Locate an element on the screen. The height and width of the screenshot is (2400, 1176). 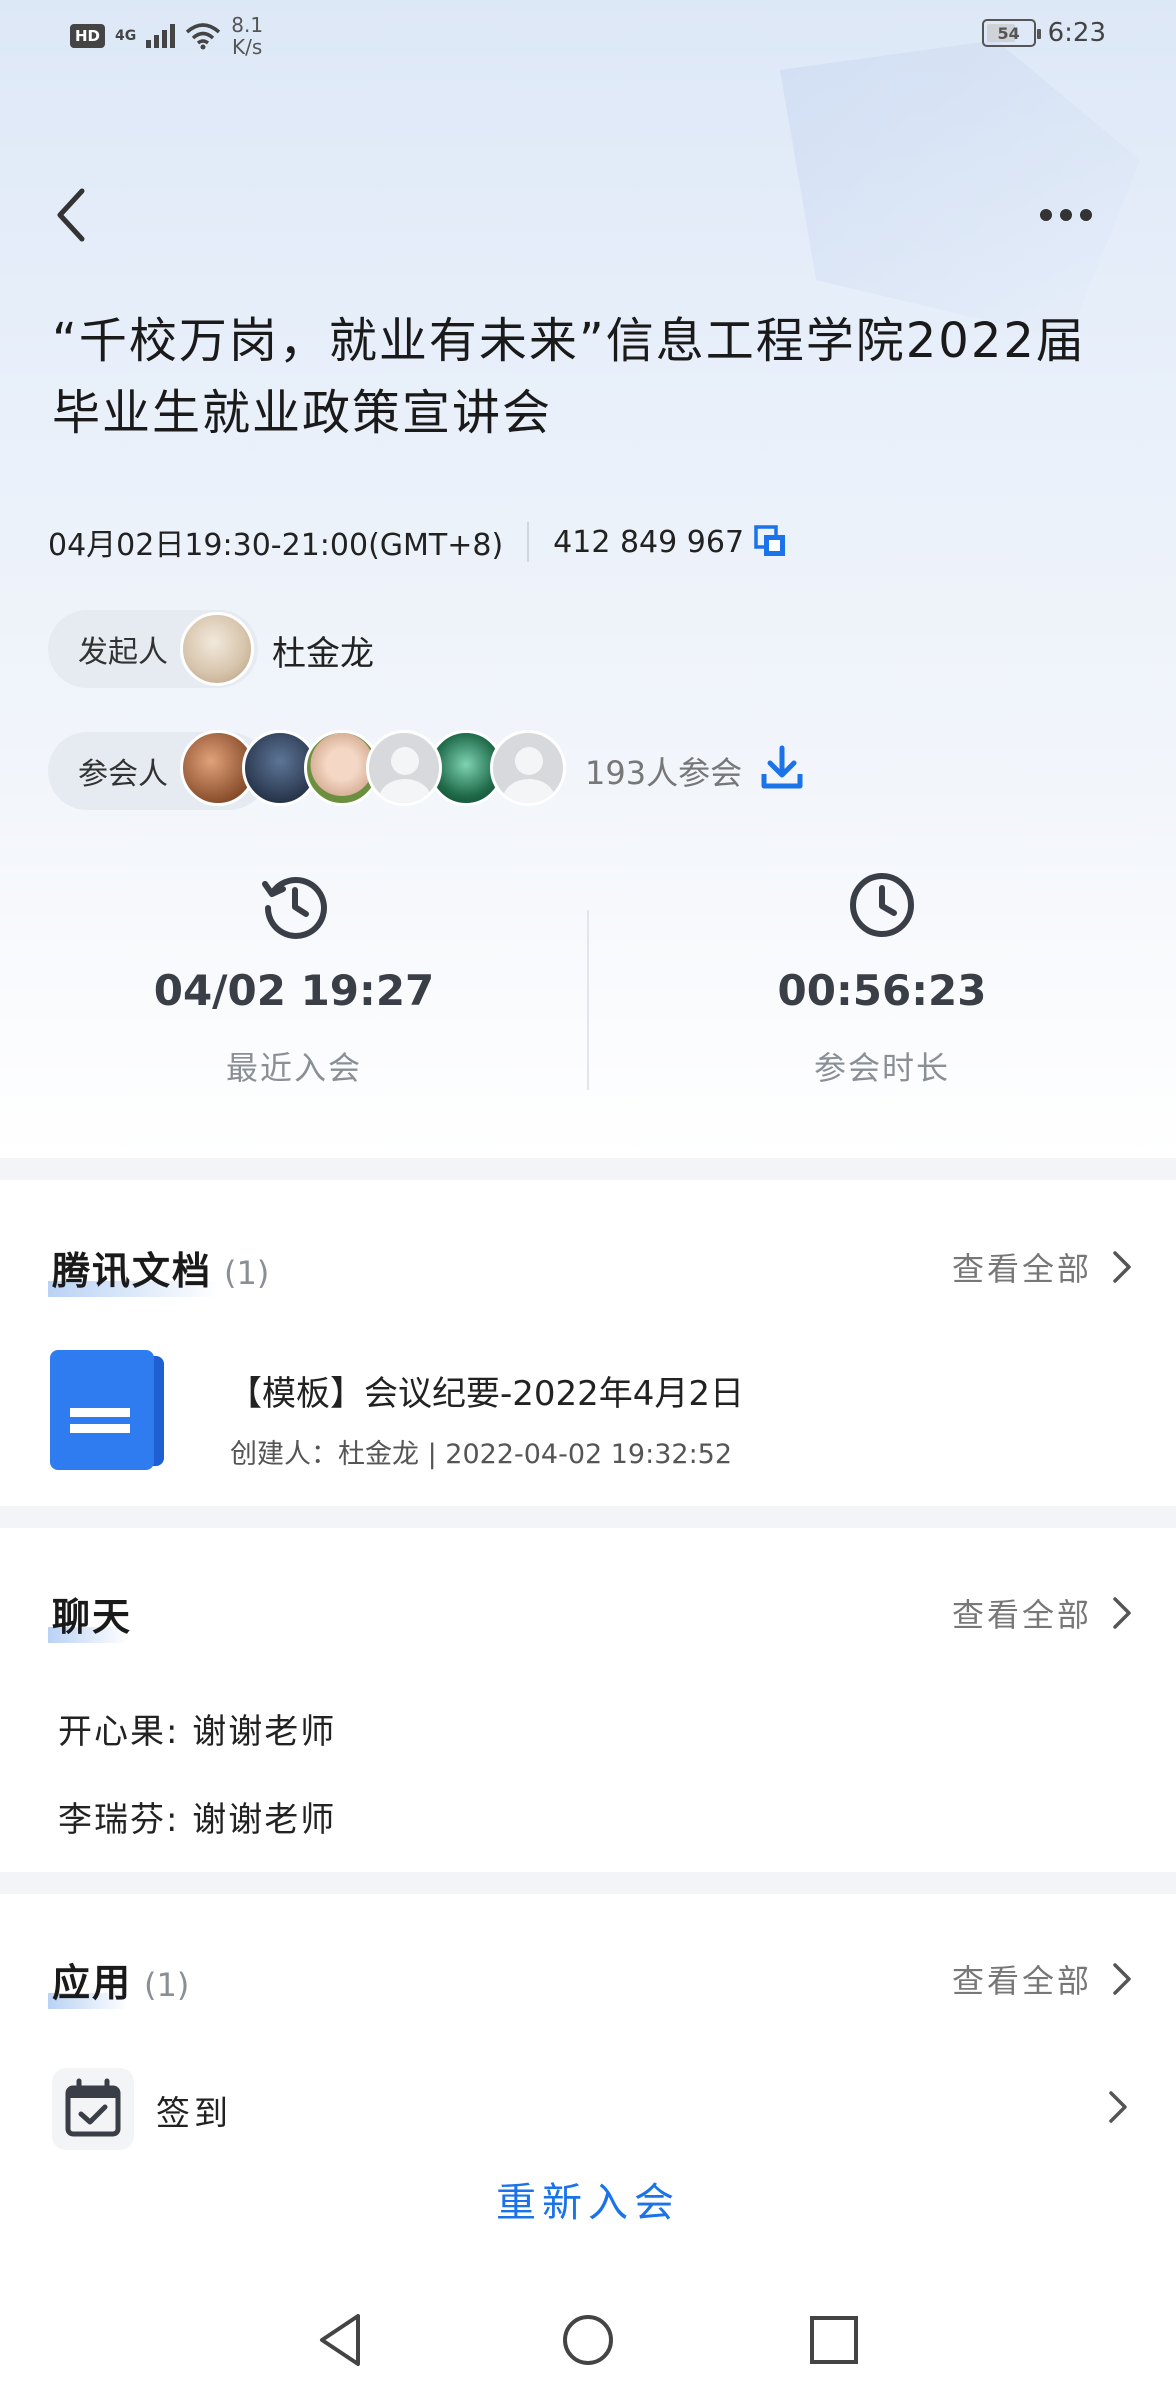
docs-count: (1) is located at coordinates (247, 1273).